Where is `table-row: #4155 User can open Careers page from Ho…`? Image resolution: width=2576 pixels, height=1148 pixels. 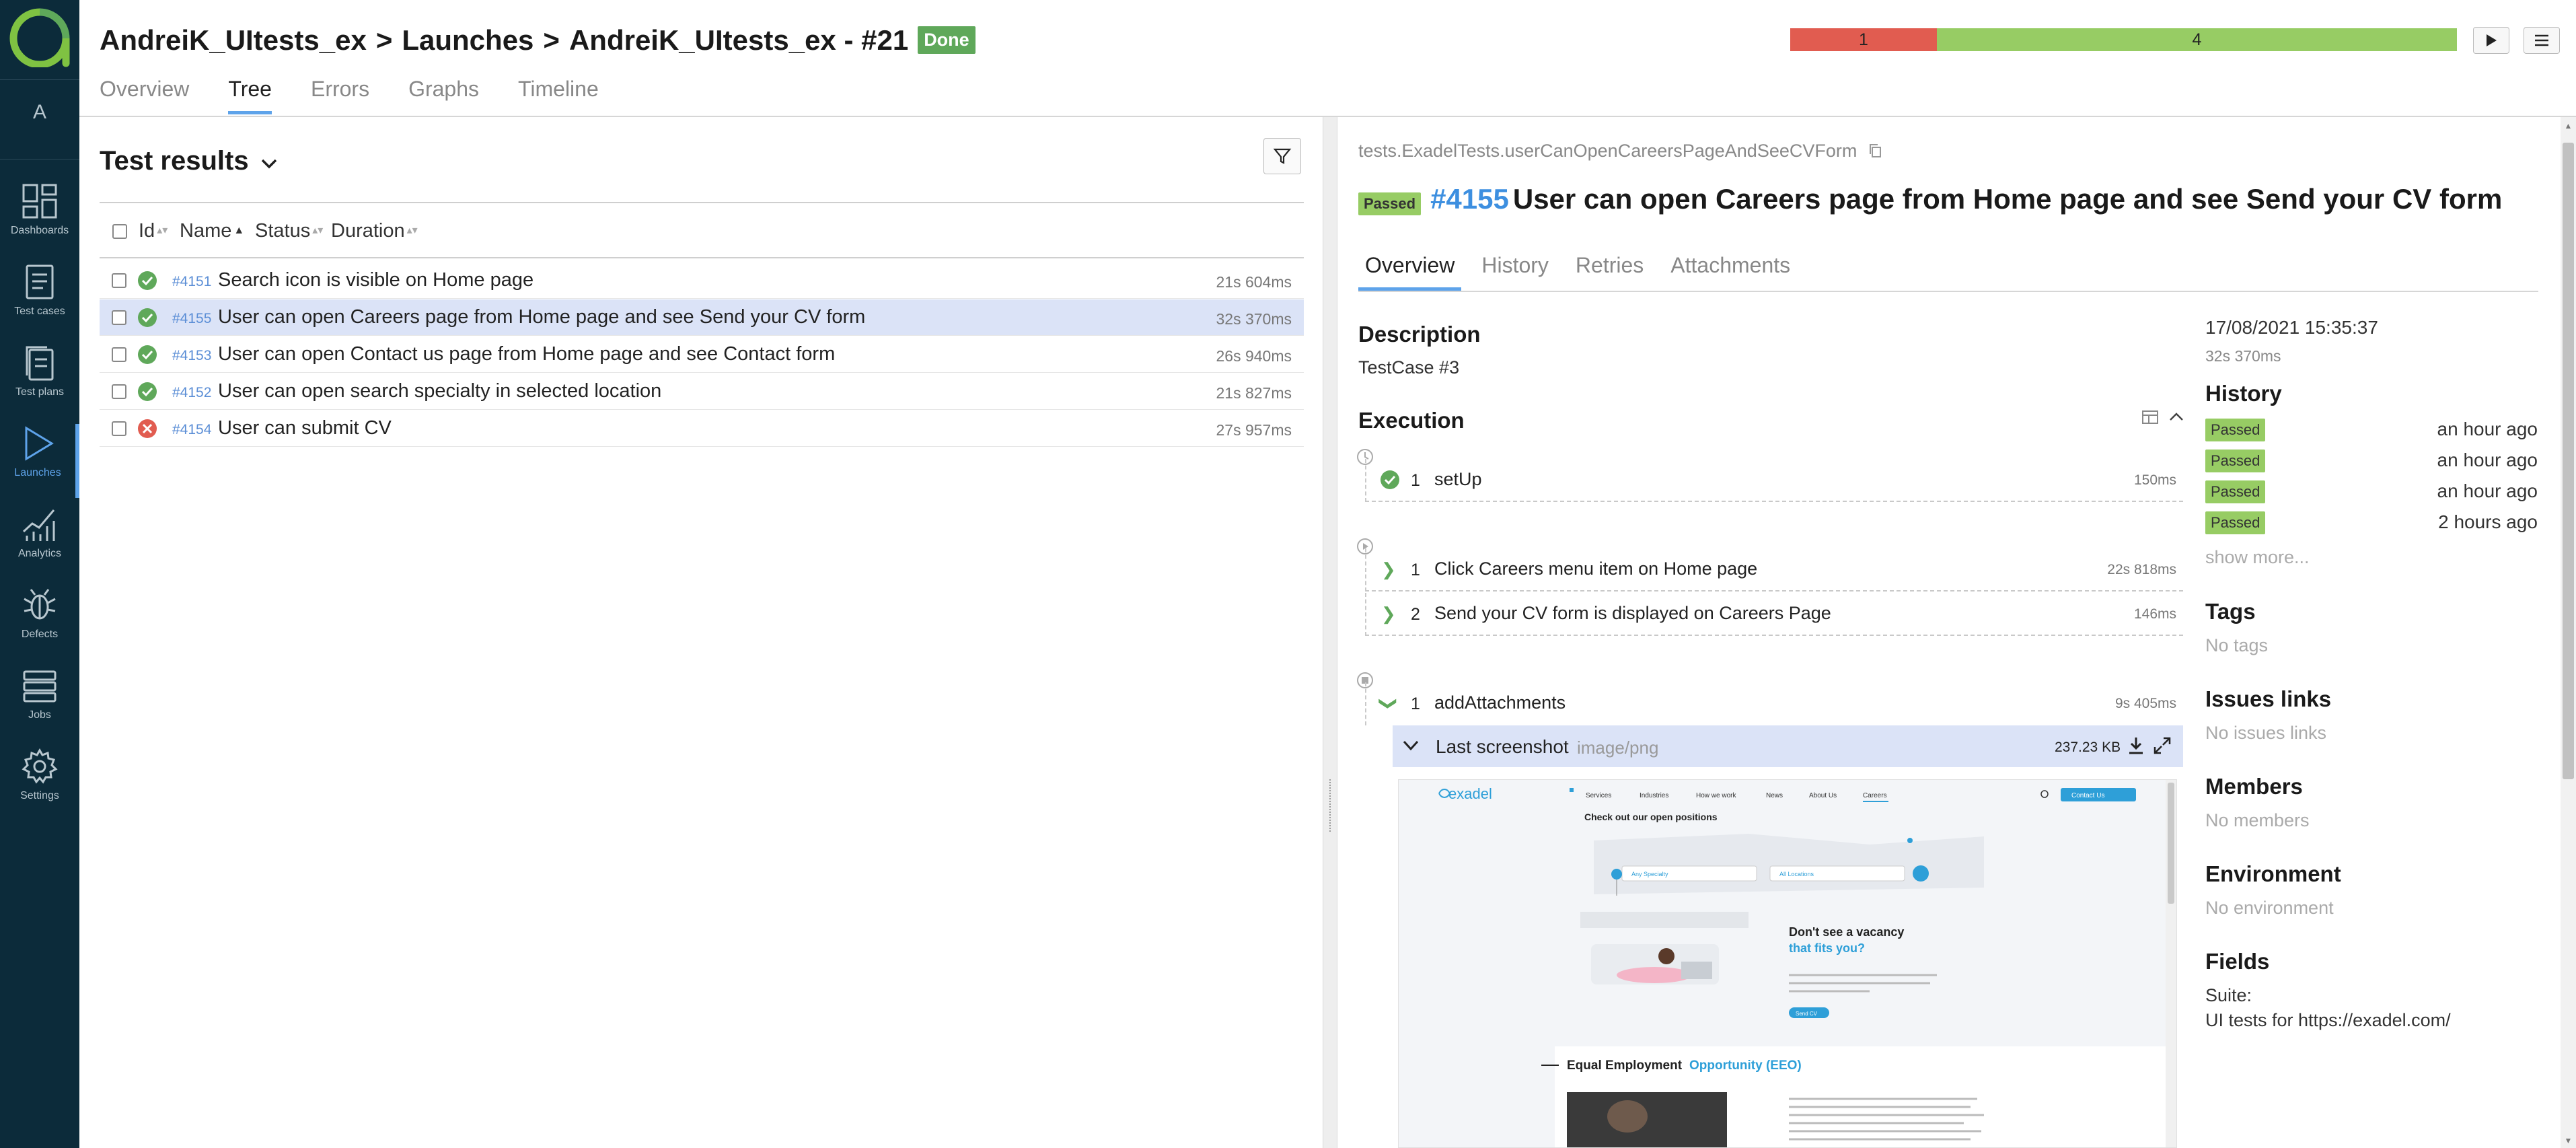
table-row: #4155 User can open Careers page from Ho… is located at coordinates (702, 317).